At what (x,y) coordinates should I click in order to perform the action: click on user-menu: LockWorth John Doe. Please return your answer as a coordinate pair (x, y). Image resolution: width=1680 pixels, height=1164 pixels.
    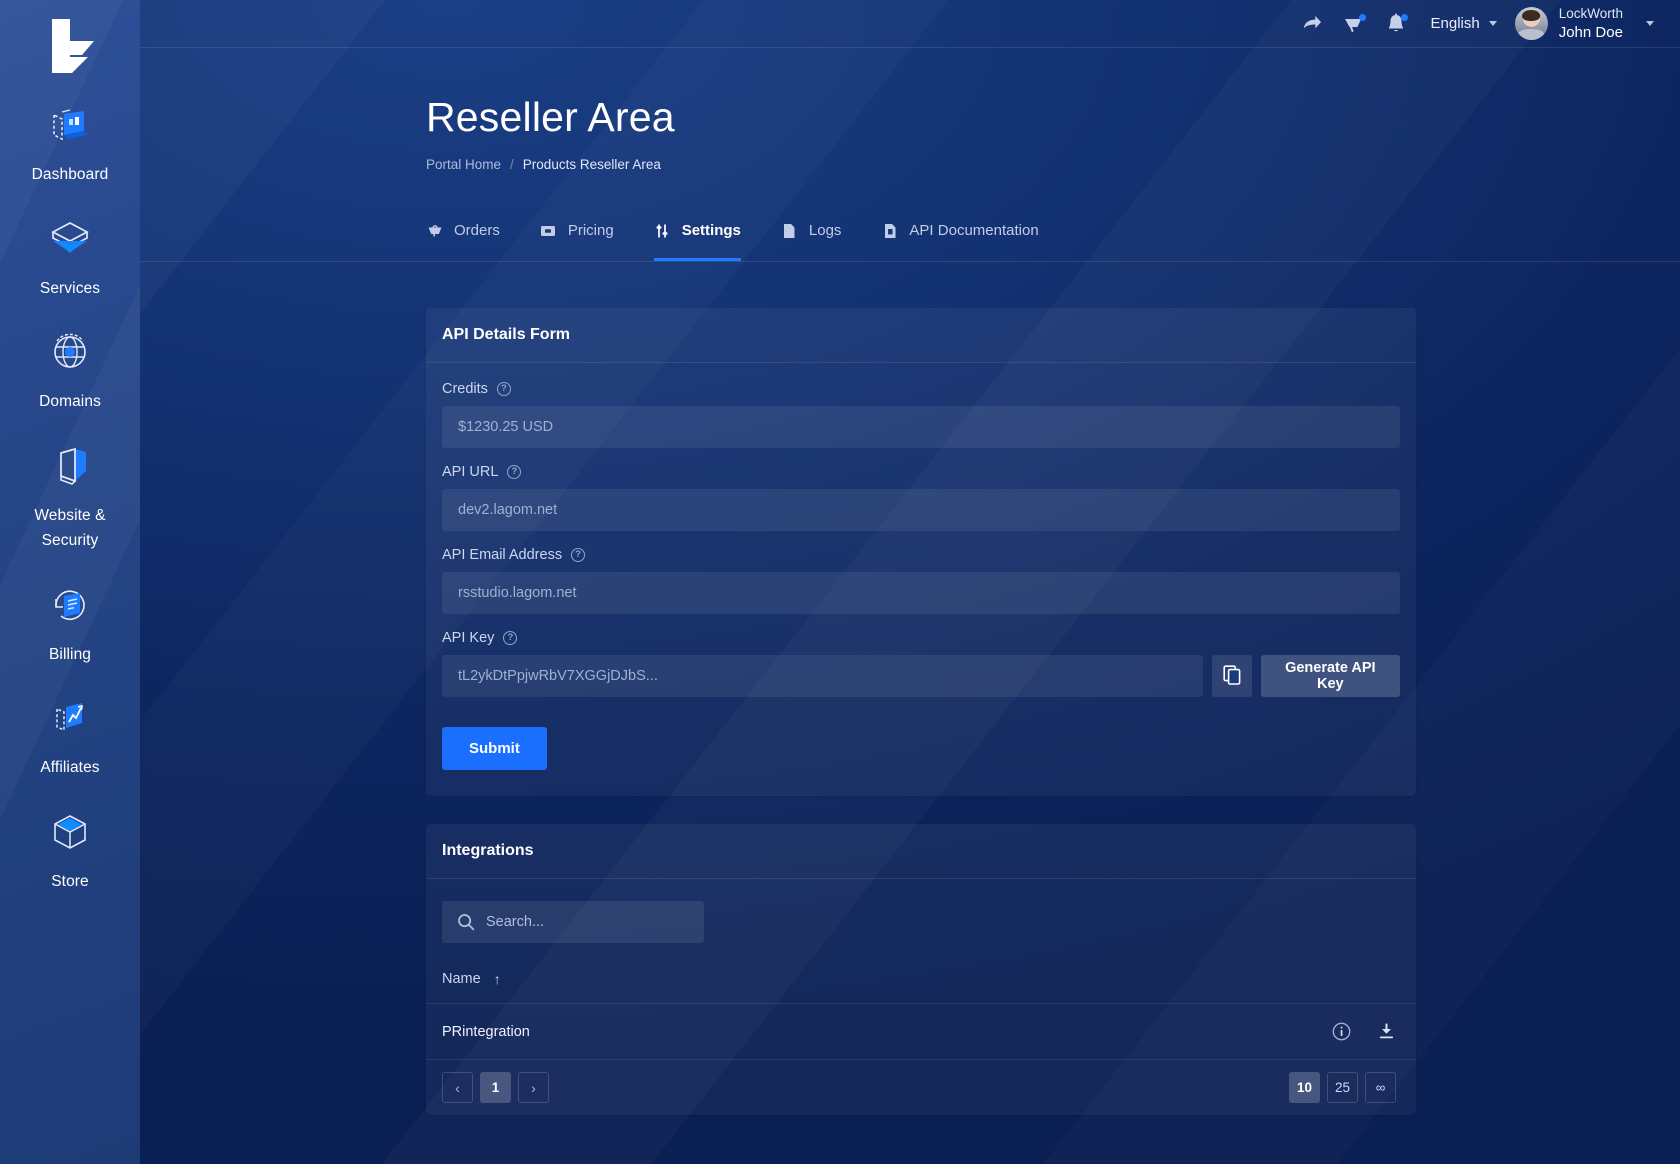
    Looking at the image, I should click on (1584, 24).